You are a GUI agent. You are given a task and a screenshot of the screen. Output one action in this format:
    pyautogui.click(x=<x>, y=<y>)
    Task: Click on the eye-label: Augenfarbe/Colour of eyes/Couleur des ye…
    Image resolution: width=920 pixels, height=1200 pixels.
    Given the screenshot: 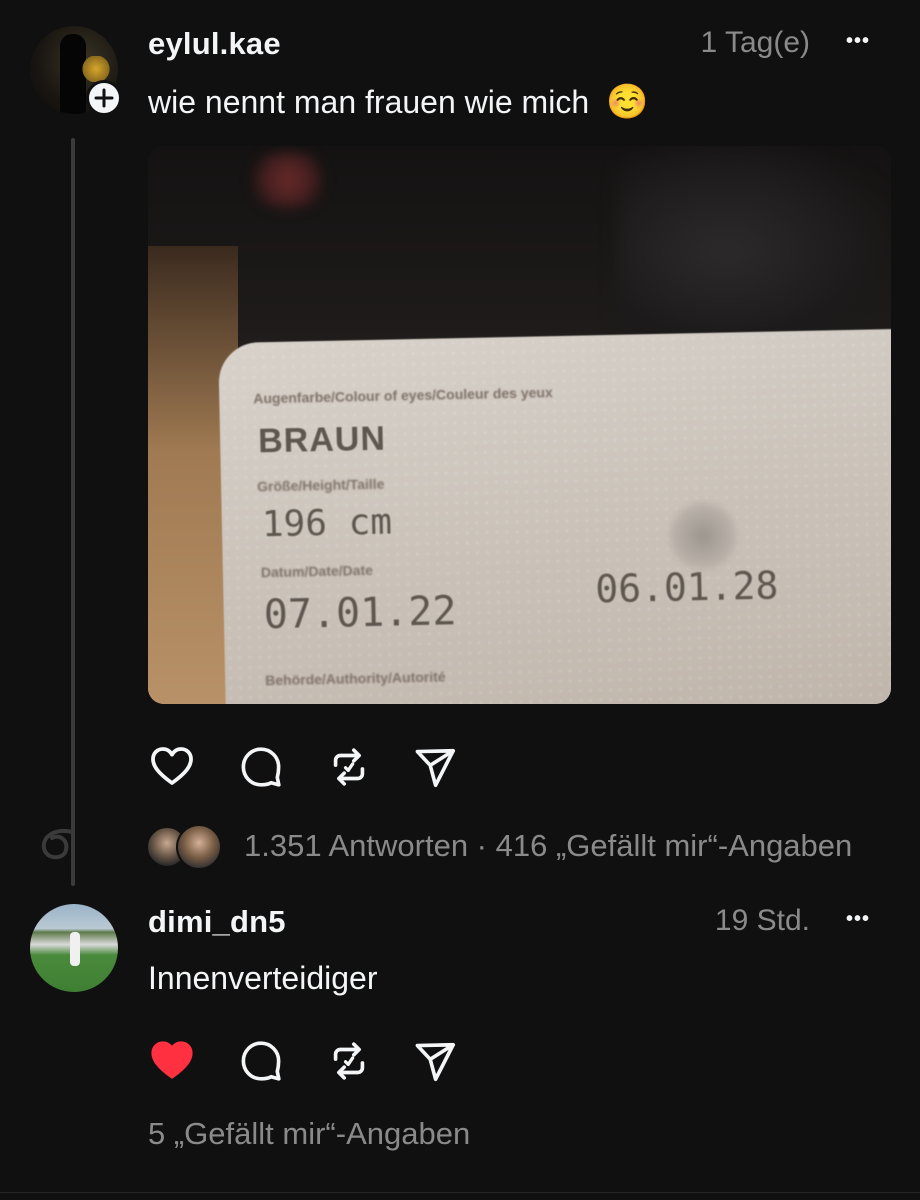 What is the action you would take?
    pyautogui.click(x=403, y=395)
    